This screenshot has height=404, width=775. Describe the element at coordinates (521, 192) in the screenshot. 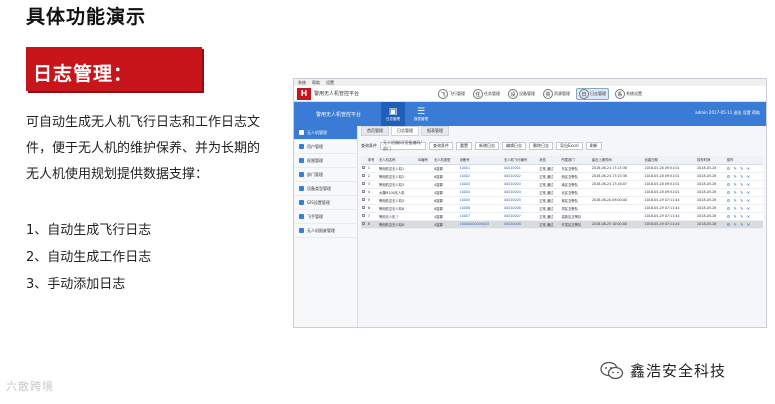

I see `table-cell: 00010004` at that location.